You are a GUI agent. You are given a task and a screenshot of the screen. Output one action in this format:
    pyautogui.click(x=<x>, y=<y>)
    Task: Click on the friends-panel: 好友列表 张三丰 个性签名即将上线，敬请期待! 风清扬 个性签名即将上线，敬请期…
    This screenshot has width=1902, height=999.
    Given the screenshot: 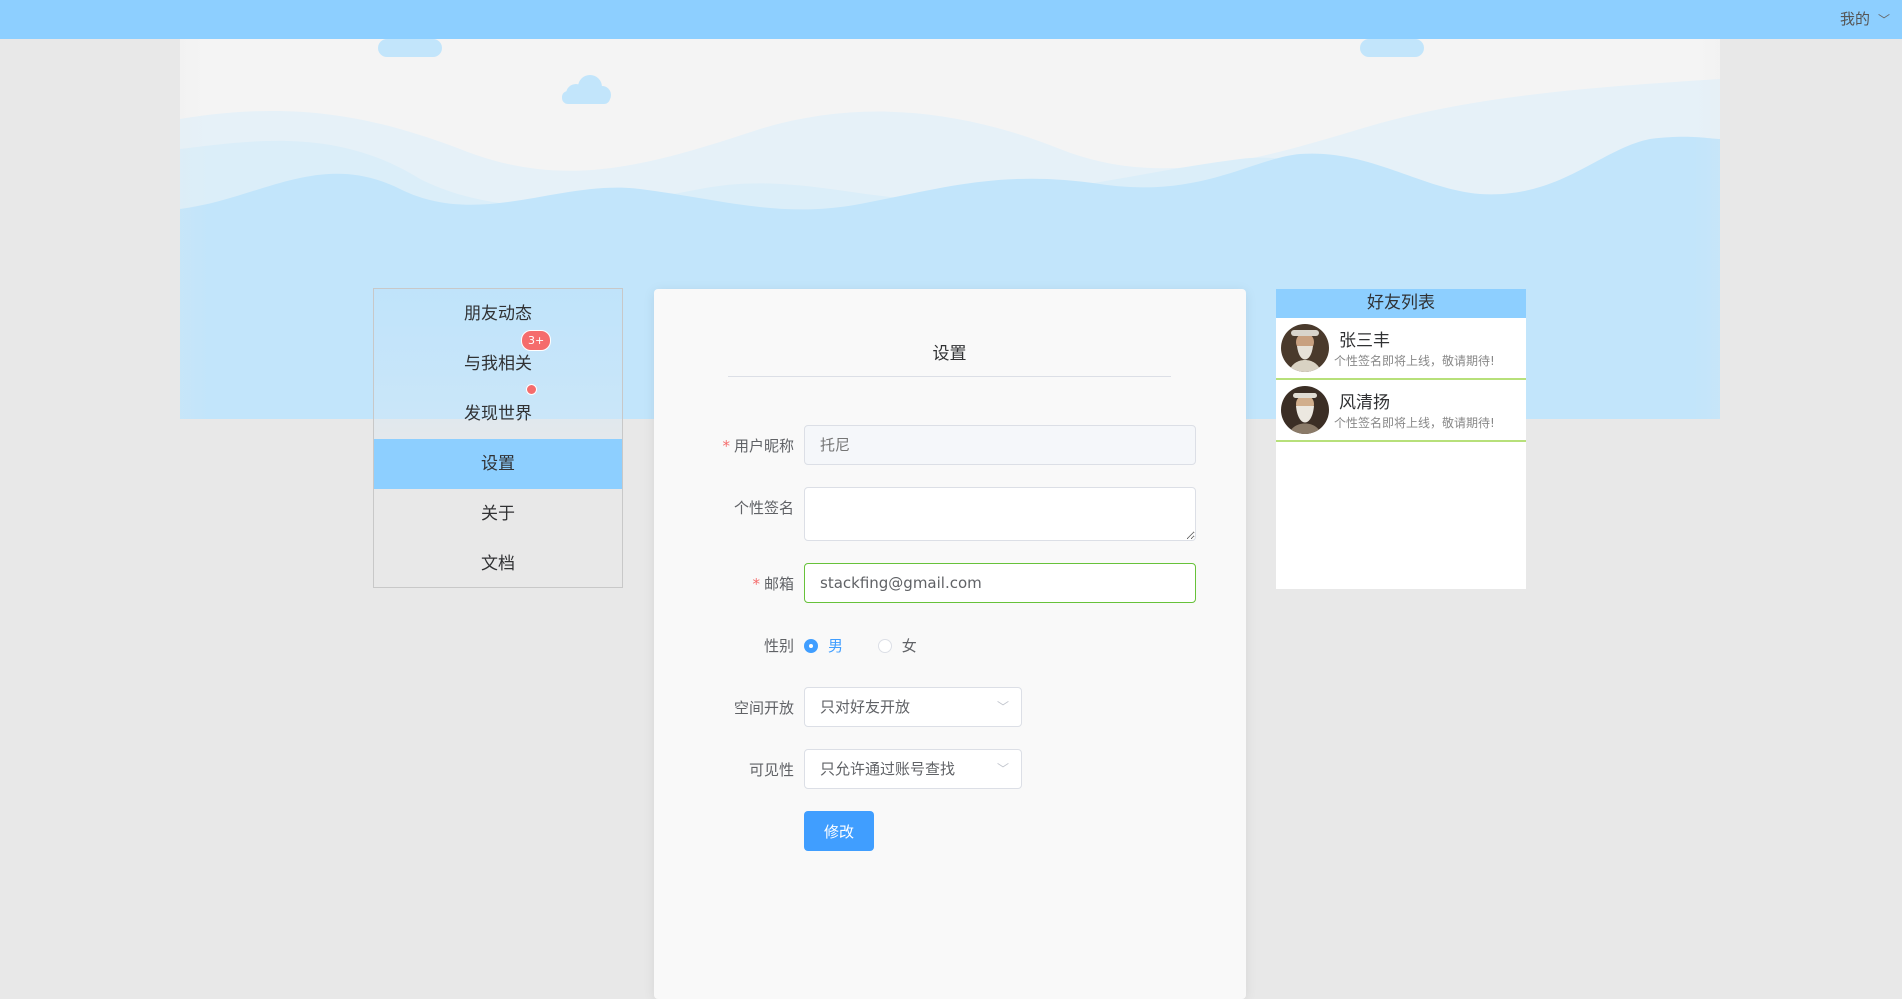 What is the action you would take?
    pyautogui.click(x=1401, y=439)
    